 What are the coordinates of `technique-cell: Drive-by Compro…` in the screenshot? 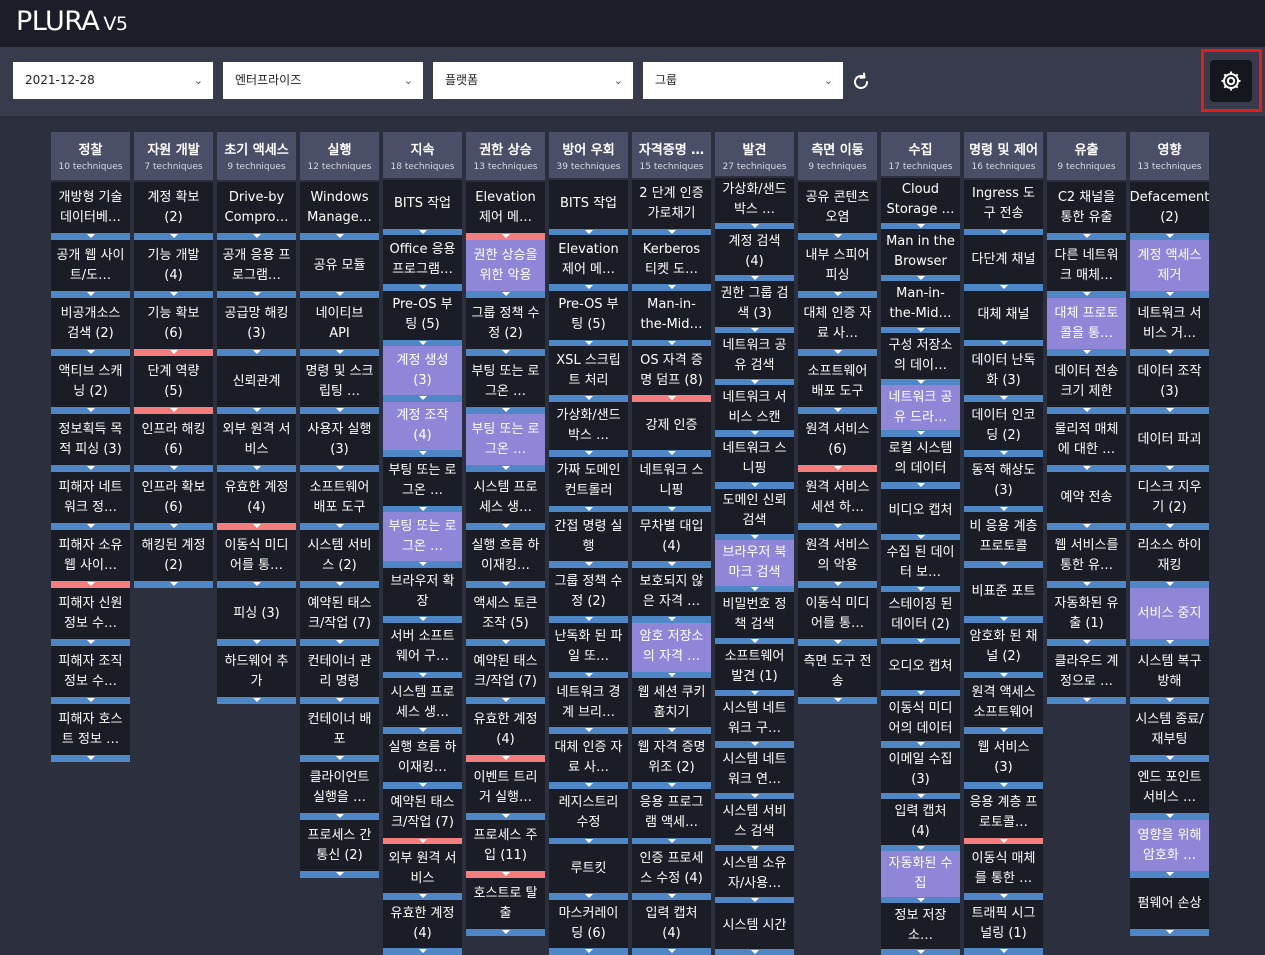 It's located at (256, 207).